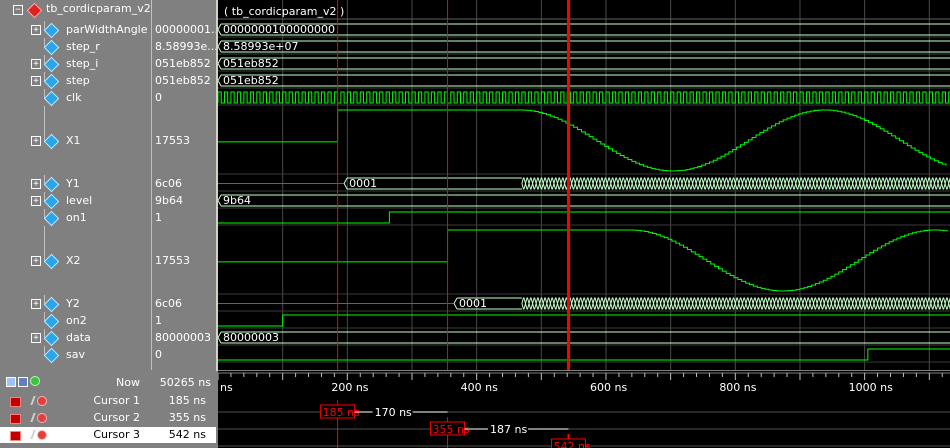  I want to click on signal-name-parWidthAngle: parWidthAngle, so click(107, 29).